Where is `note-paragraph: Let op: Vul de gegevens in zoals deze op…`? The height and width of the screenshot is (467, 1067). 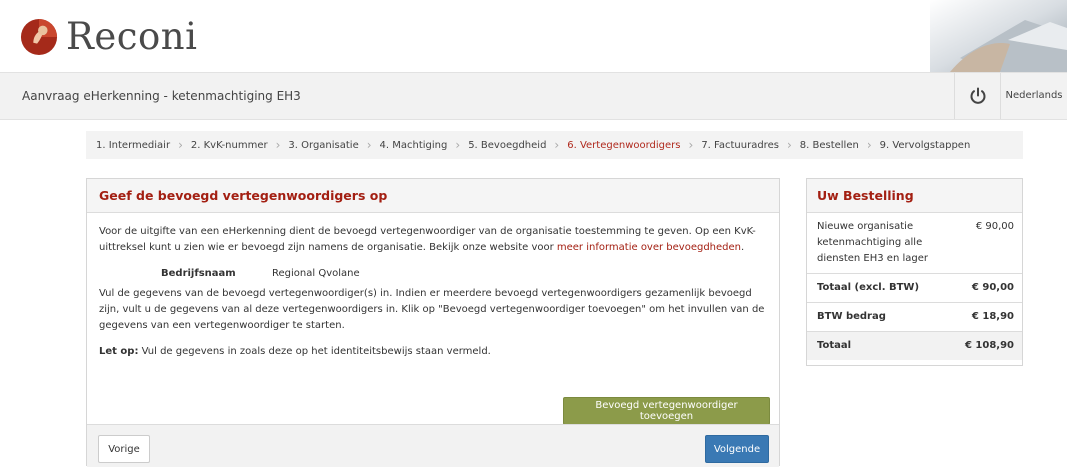
note-paragraph: Let op: Vul de gegevens in zoals deze op… is located at coordinates (433, 352).